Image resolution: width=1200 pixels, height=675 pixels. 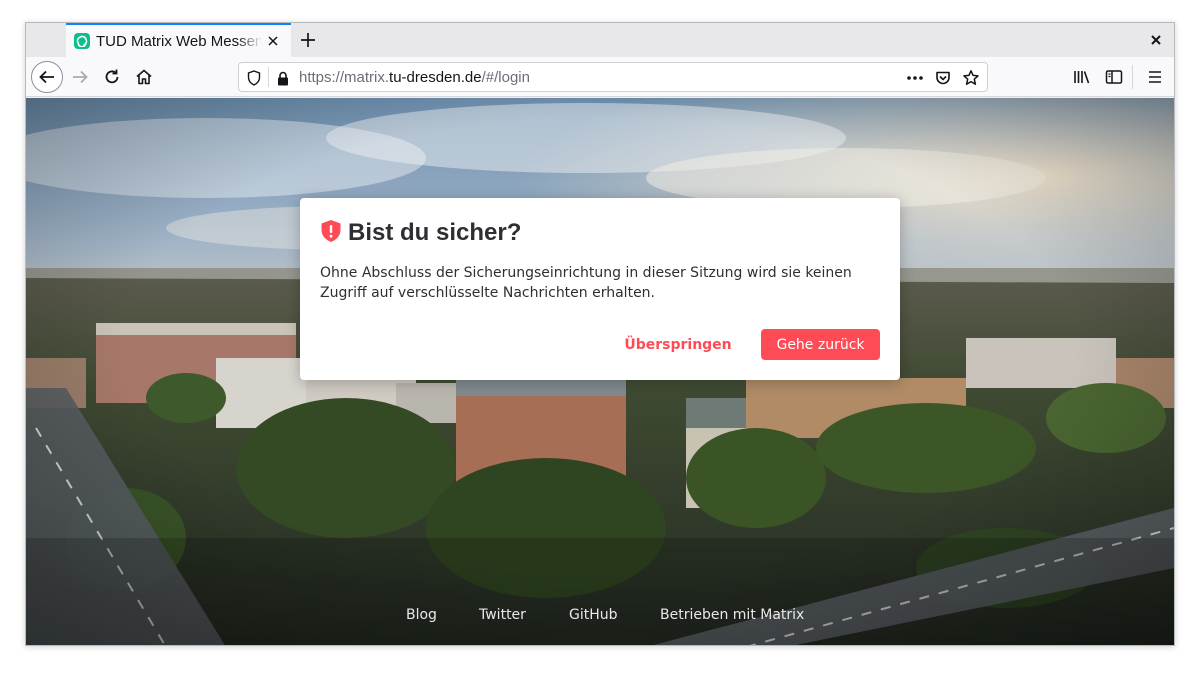 I want to click on url-actions, so click(x=943, y=78).